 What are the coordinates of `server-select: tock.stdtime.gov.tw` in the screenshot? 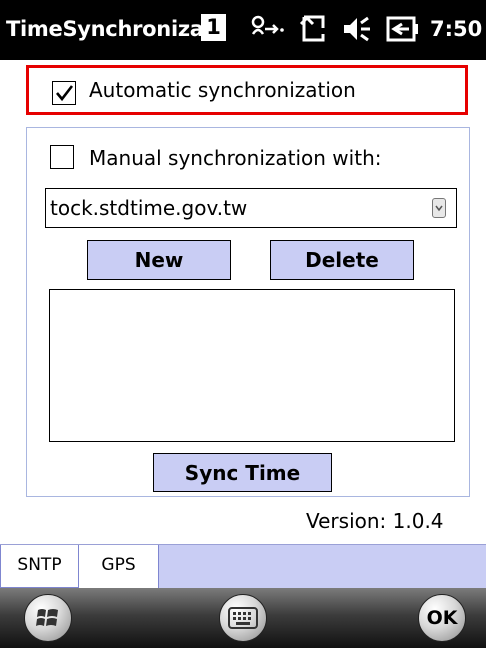 It's located at (251, 208).